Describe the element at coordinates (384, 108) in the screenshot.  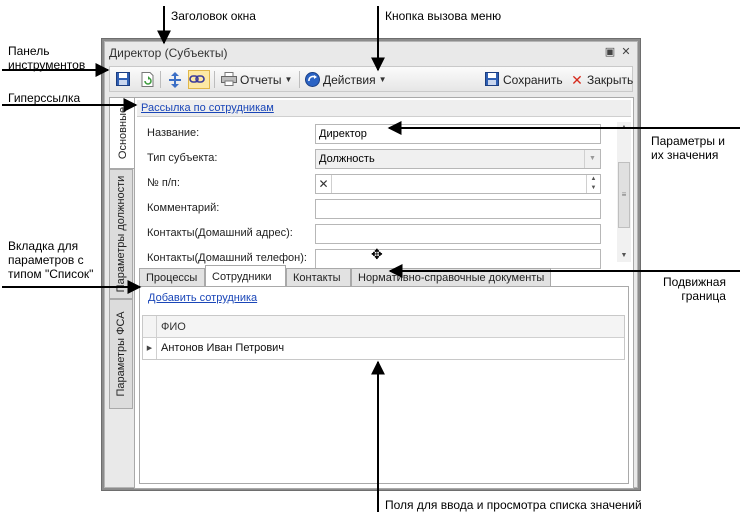
I see `hyperlink-bar: Рассылка по сотрудникам` at that location.